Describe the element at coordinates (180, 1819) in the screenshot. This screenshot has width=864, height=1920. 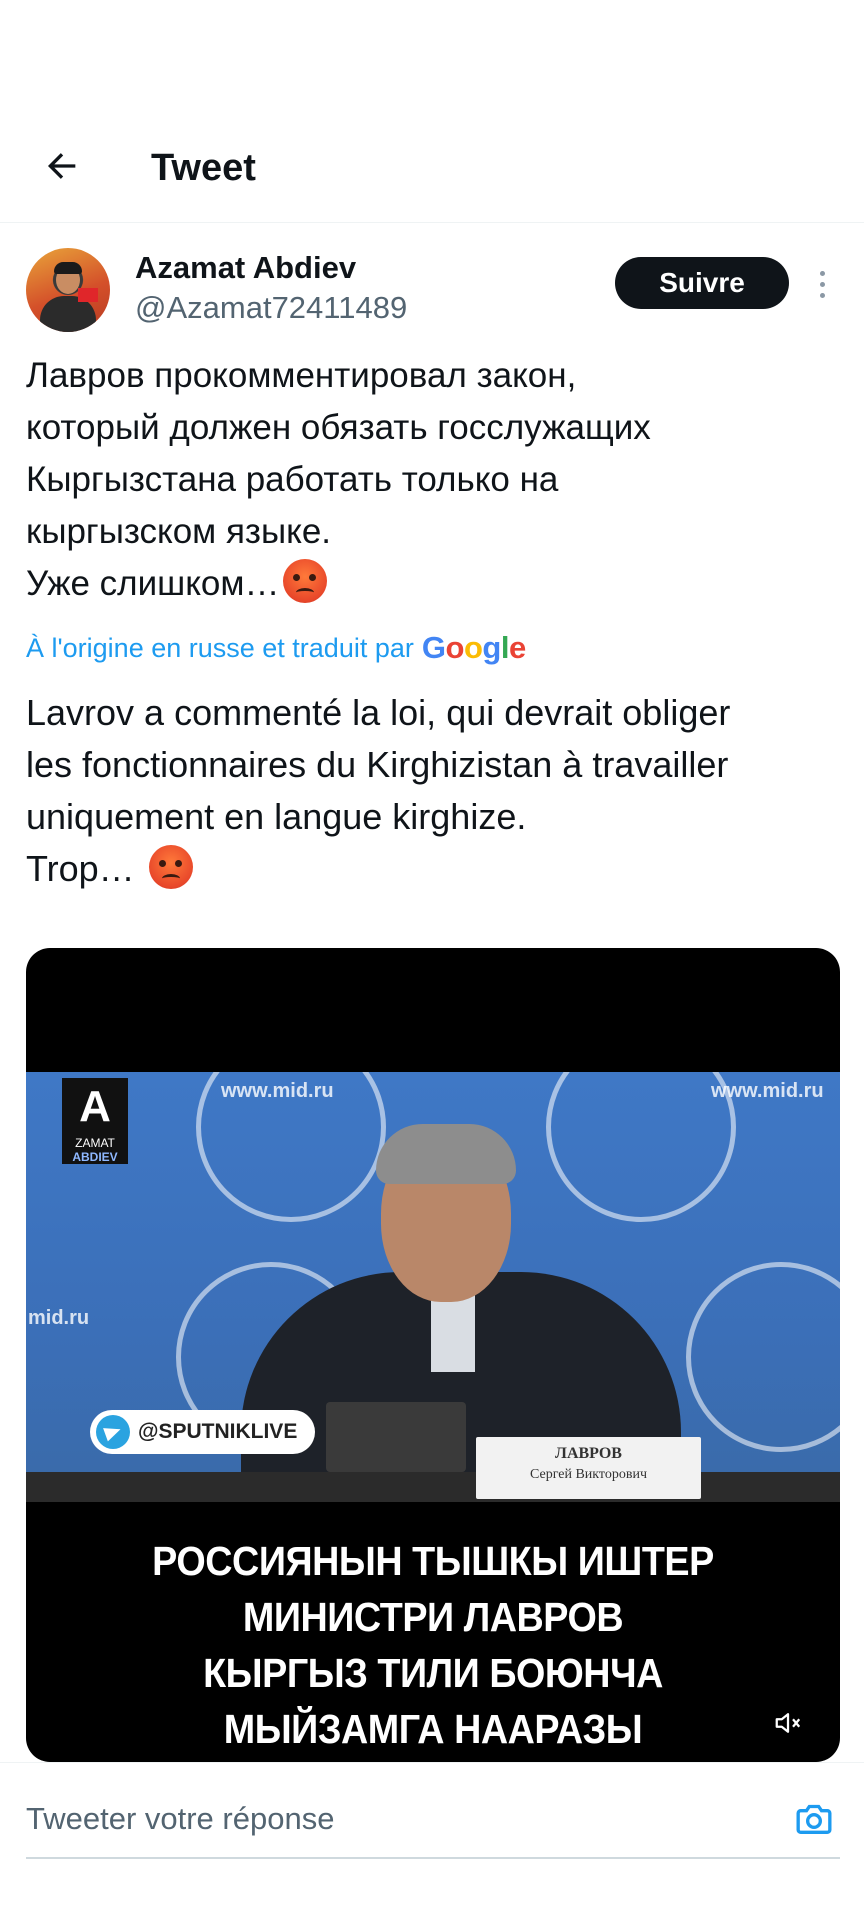
I see `reply-input: Tweeter votre réponse` at that location.